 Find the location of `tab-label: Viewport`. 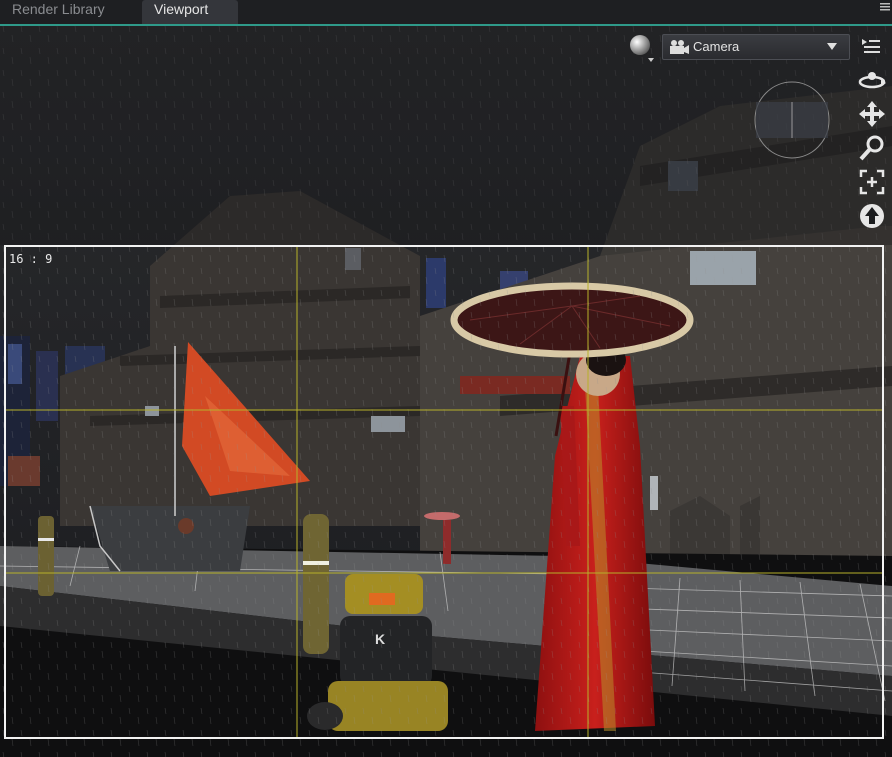

tab-label: Viewport is located at coordinates (181, 9).